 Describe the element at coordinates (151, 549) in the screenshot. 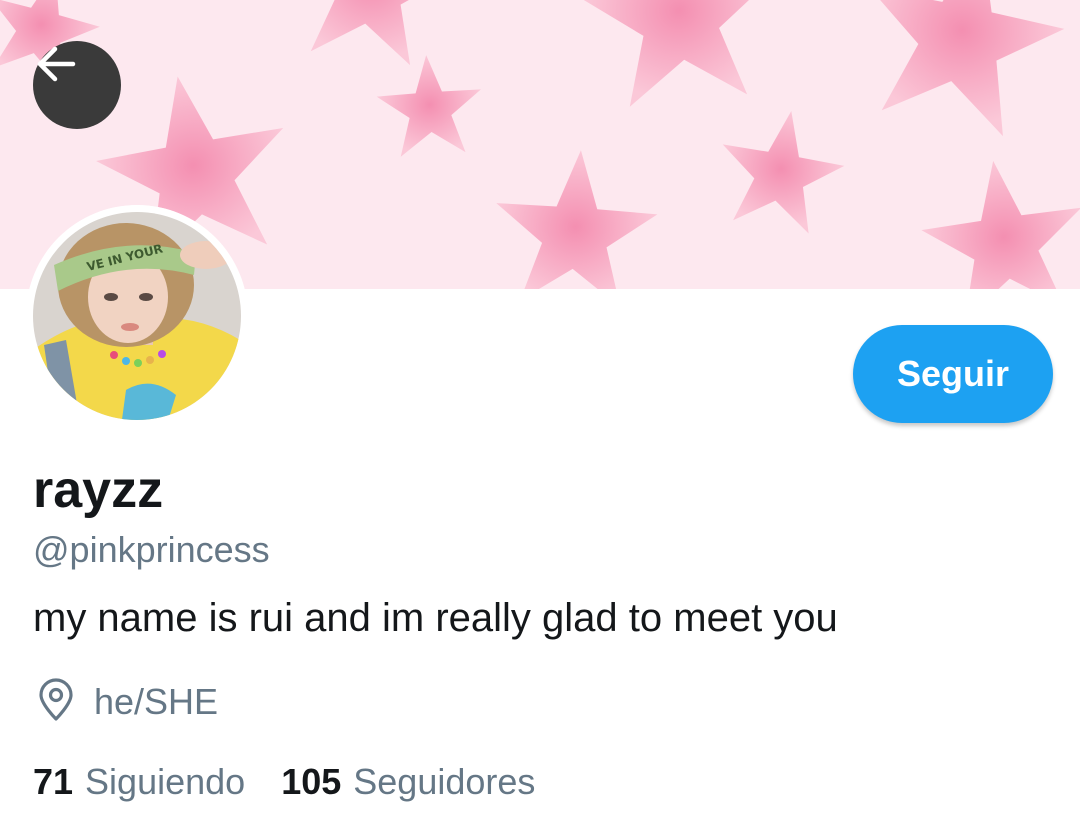

I see `username-handle: @pinkprincess` at that location.